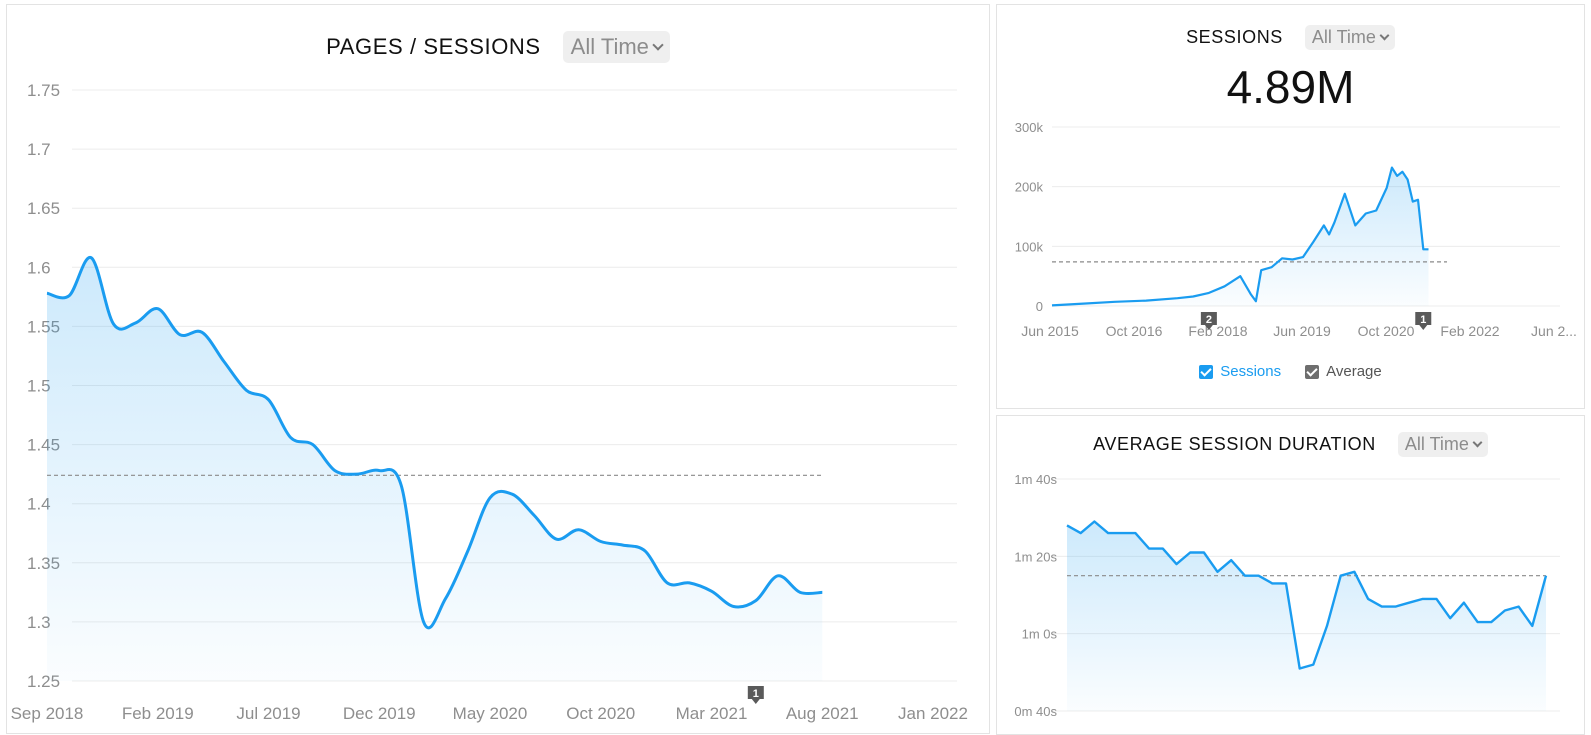  I want to click on y-tick-label: 200k, so click(1029, 187).